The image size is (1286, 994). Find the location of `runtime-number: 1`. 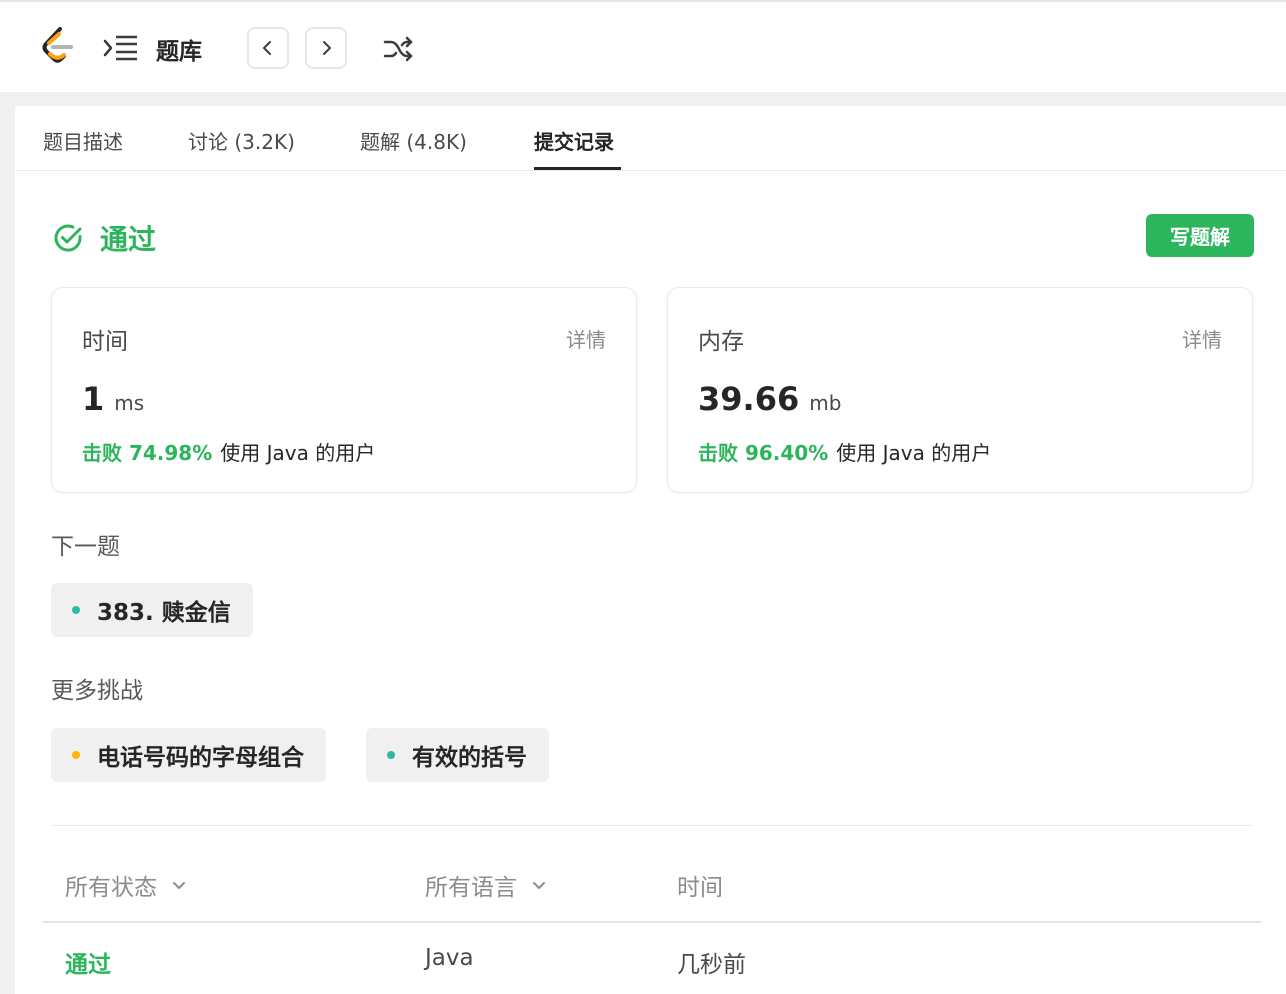

runtime-number: 1 is located at coordinates (93, 399).